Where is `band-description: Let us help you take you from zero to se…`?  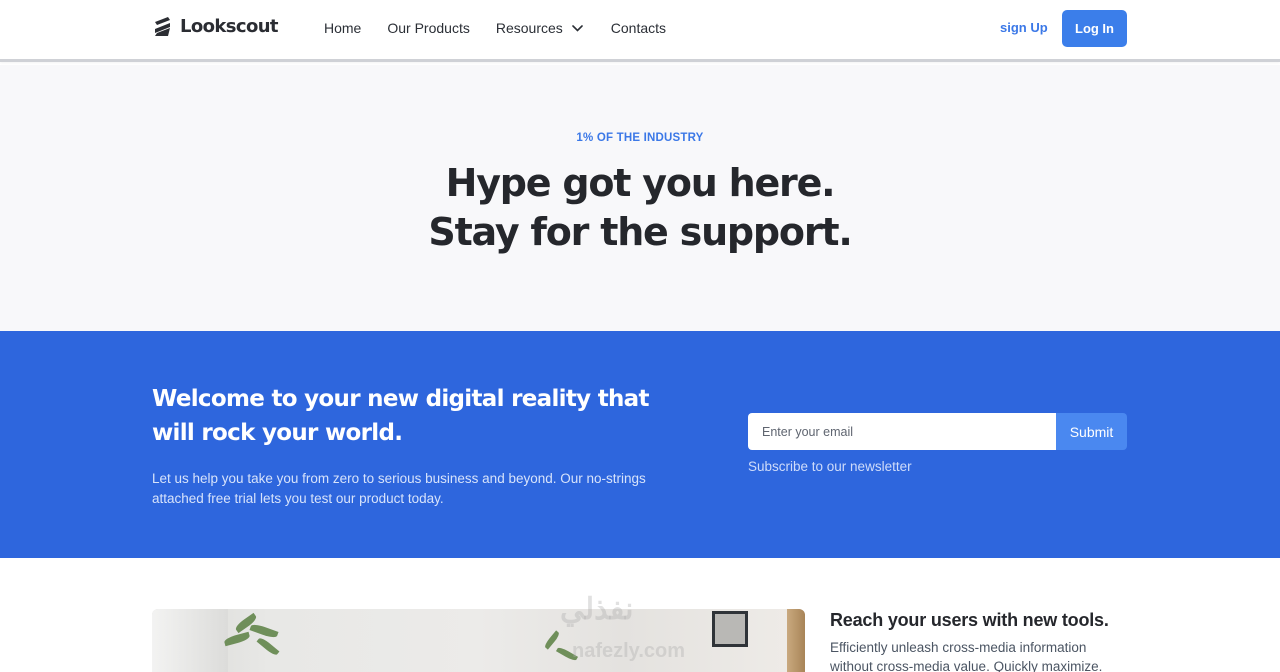 band-description: Let us help you take you from zero to se… is located at coordinates (399, 488).